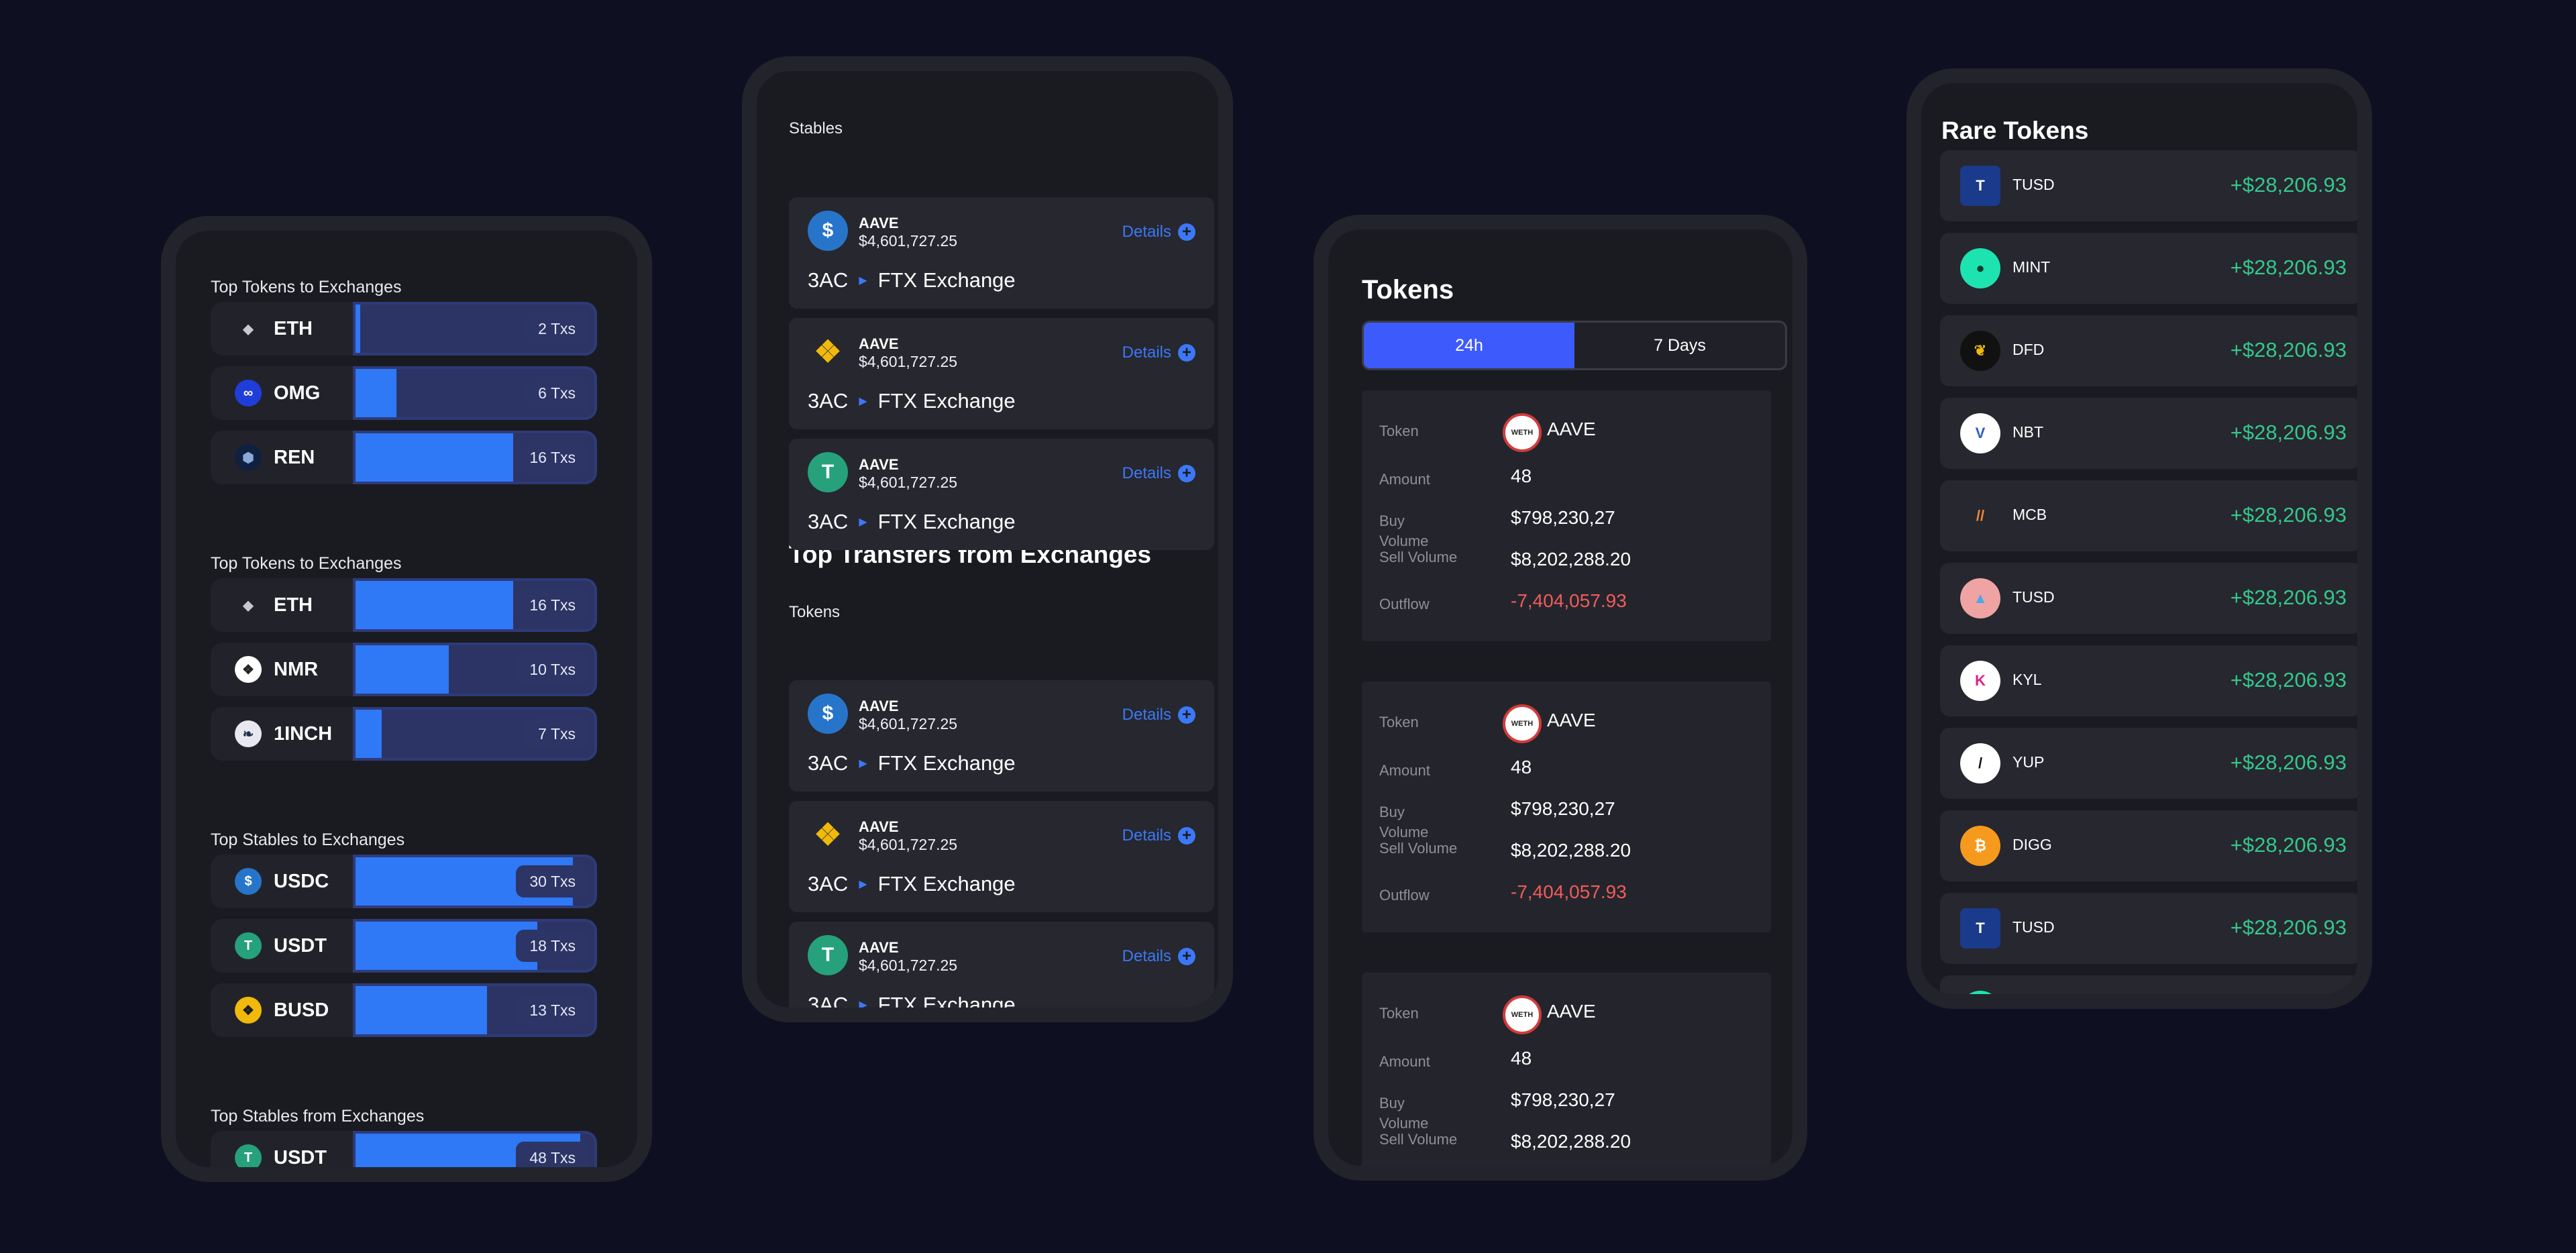  What do you see at coordinates (816, 128) in the screenshot?
I see `stables-label: Stables` at bounding box center [816, 128].